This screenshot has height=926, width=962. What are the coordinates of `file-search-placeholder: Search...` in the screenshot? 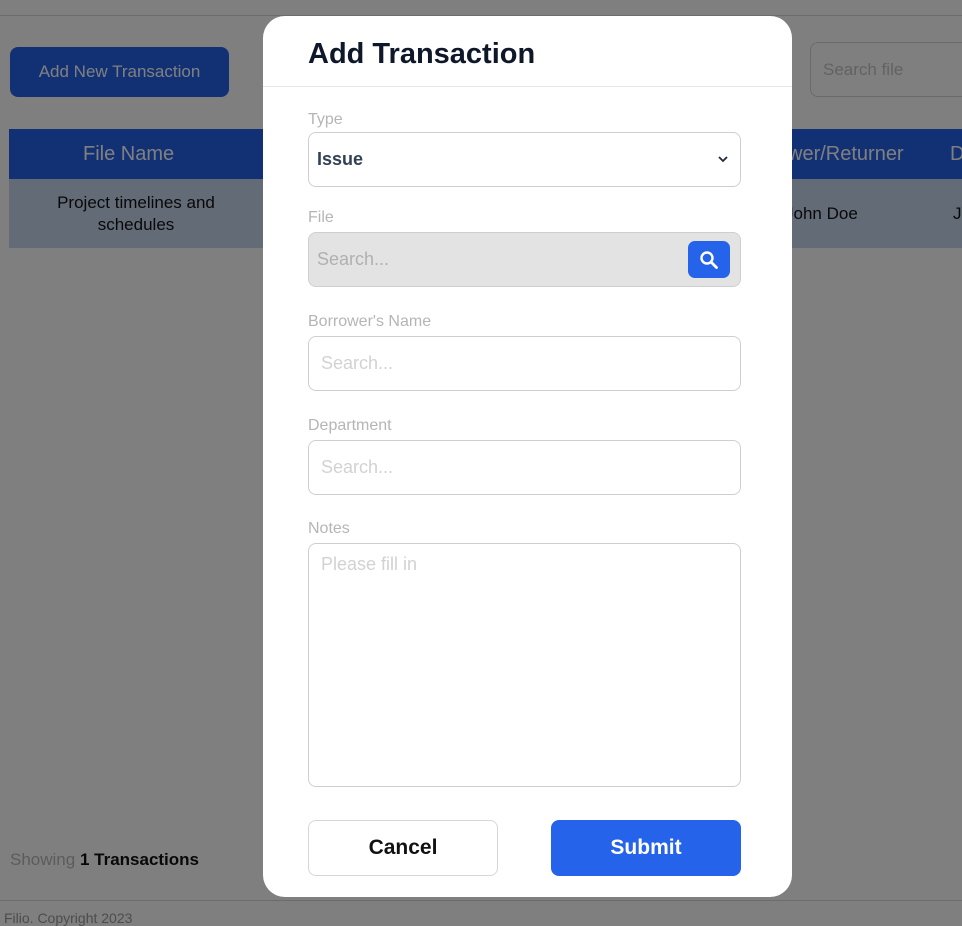 It's located at (353, 259).